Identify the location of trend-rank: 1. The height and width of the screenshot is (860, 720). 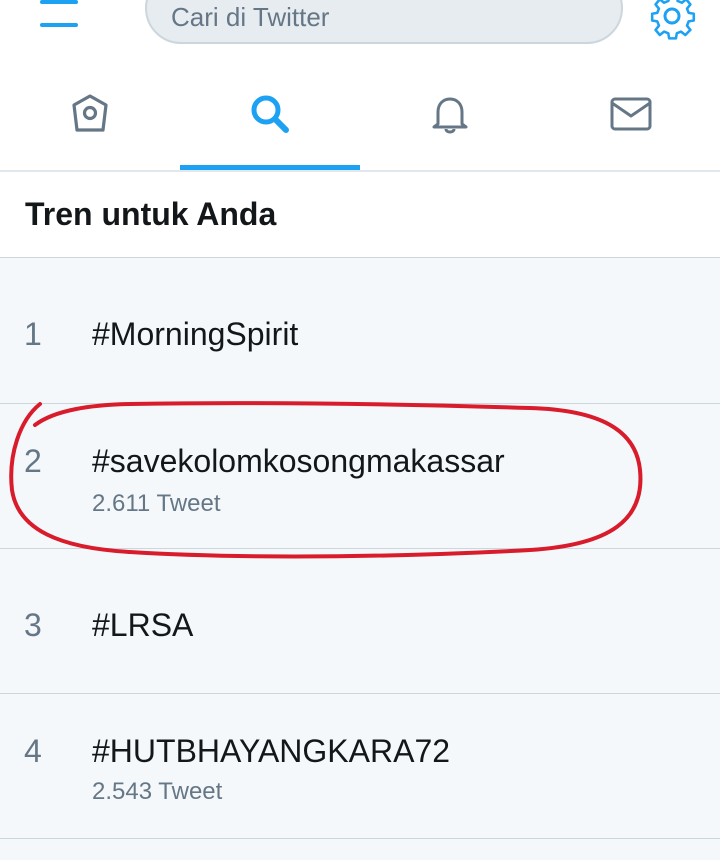
(33, 334).